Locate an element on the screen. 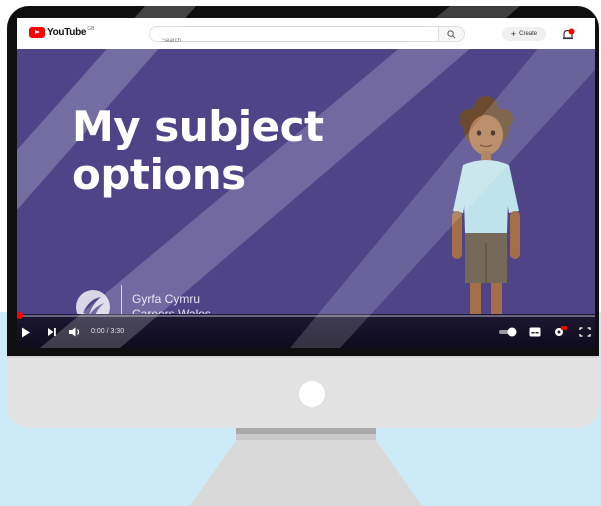 The height and width of the screenshot is (506, 601). fullscreen-icon is located at coordinates (585, 332).